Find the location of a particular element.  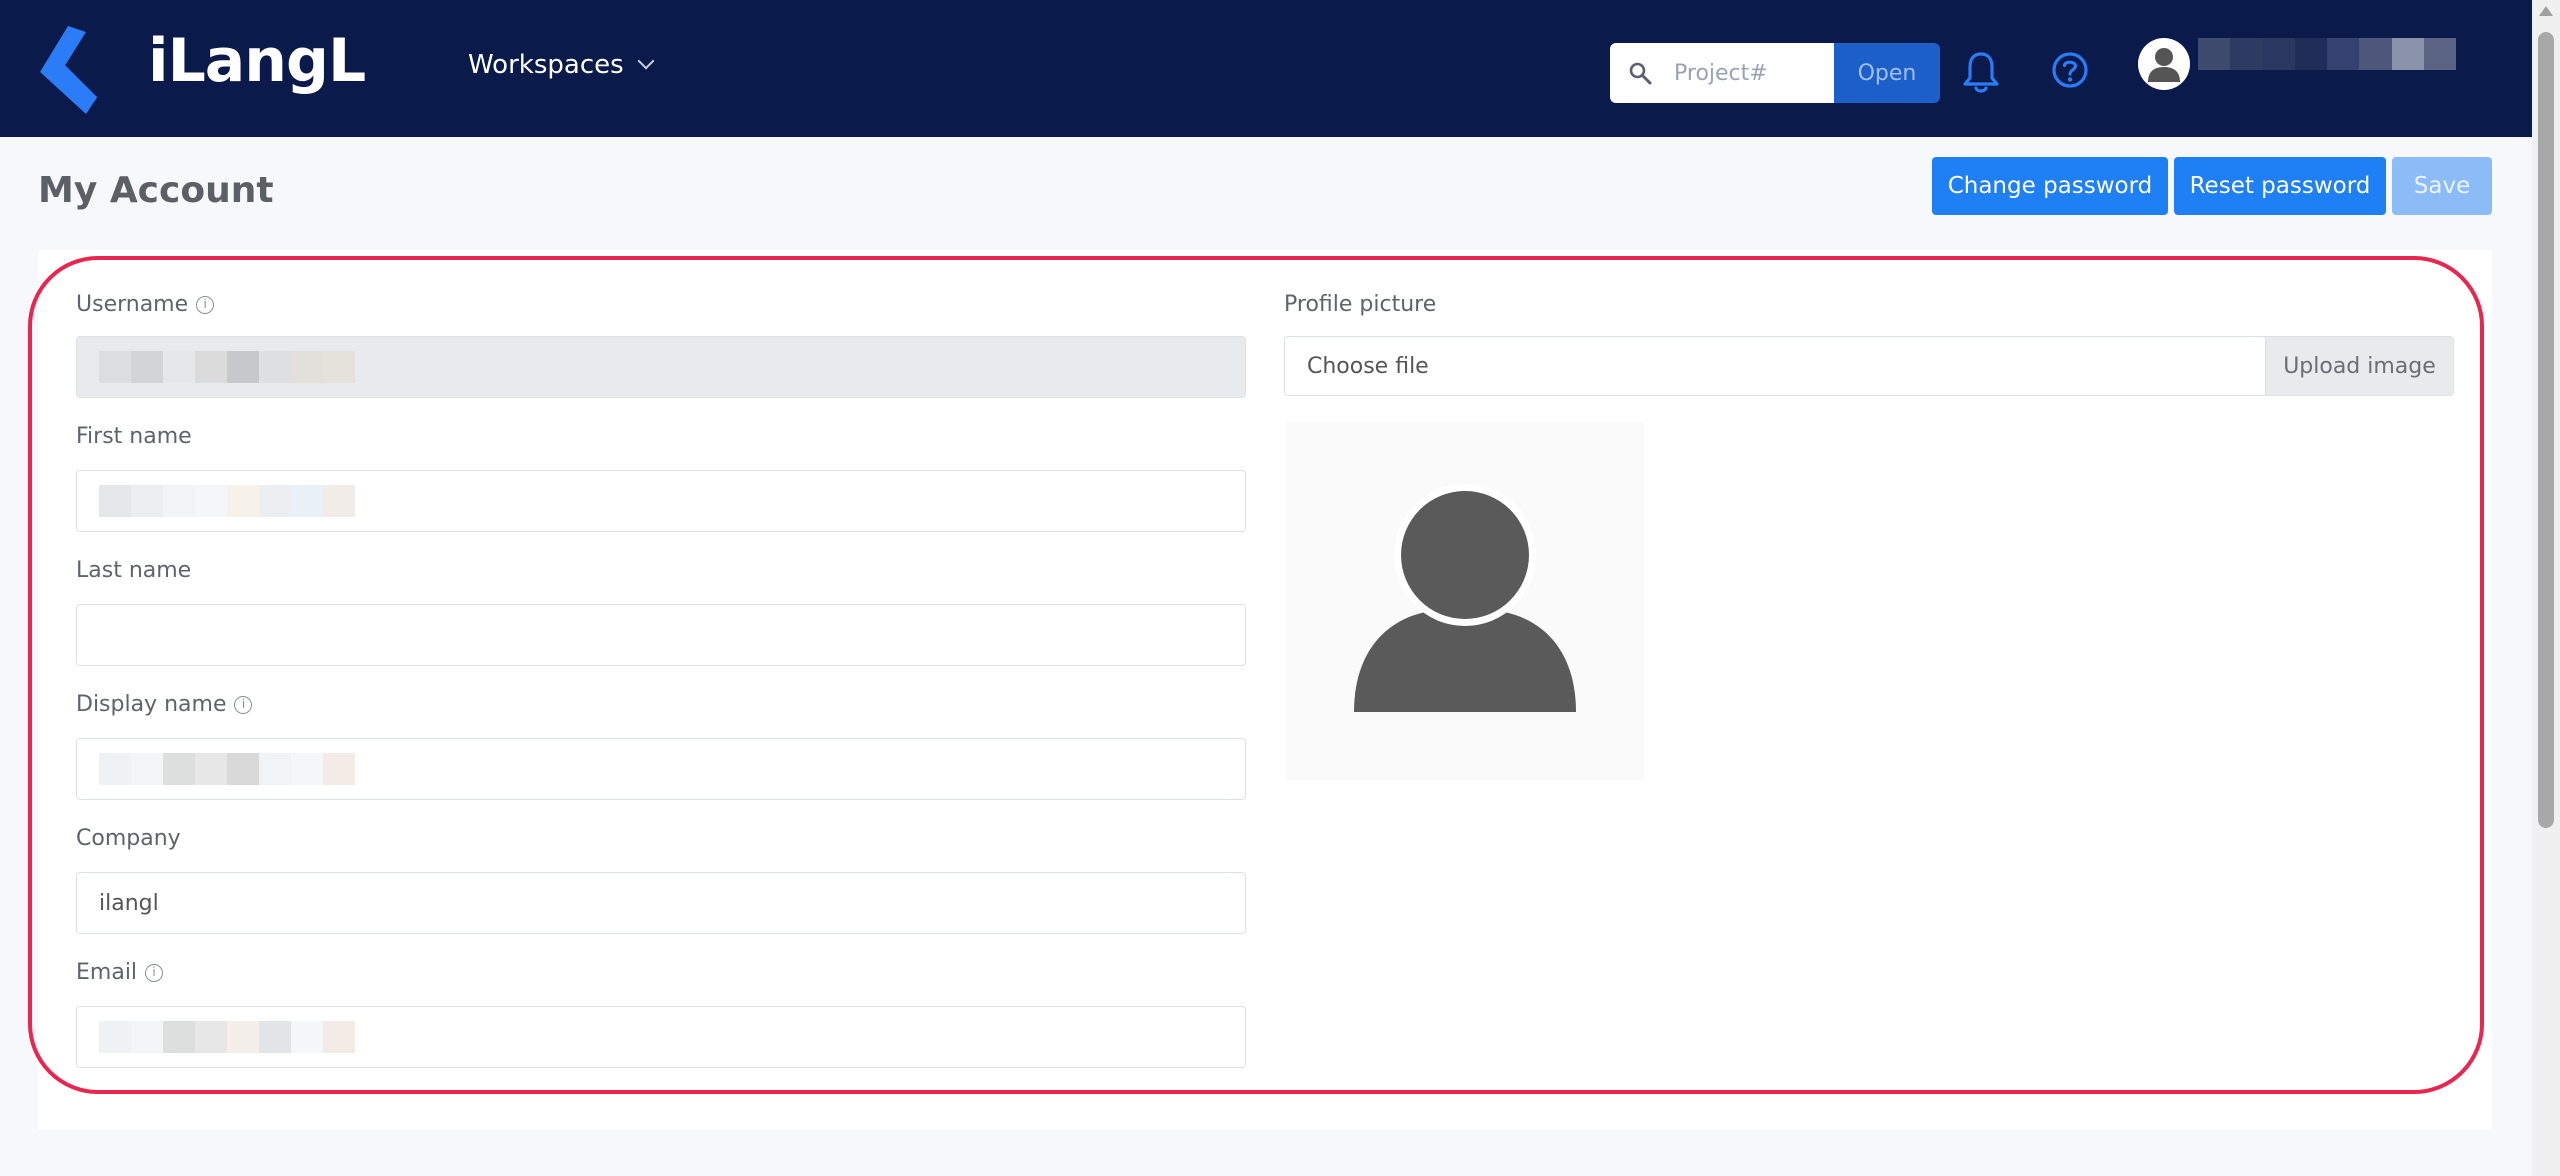

last-name-label: Last name is located at coordinates (134, 570).